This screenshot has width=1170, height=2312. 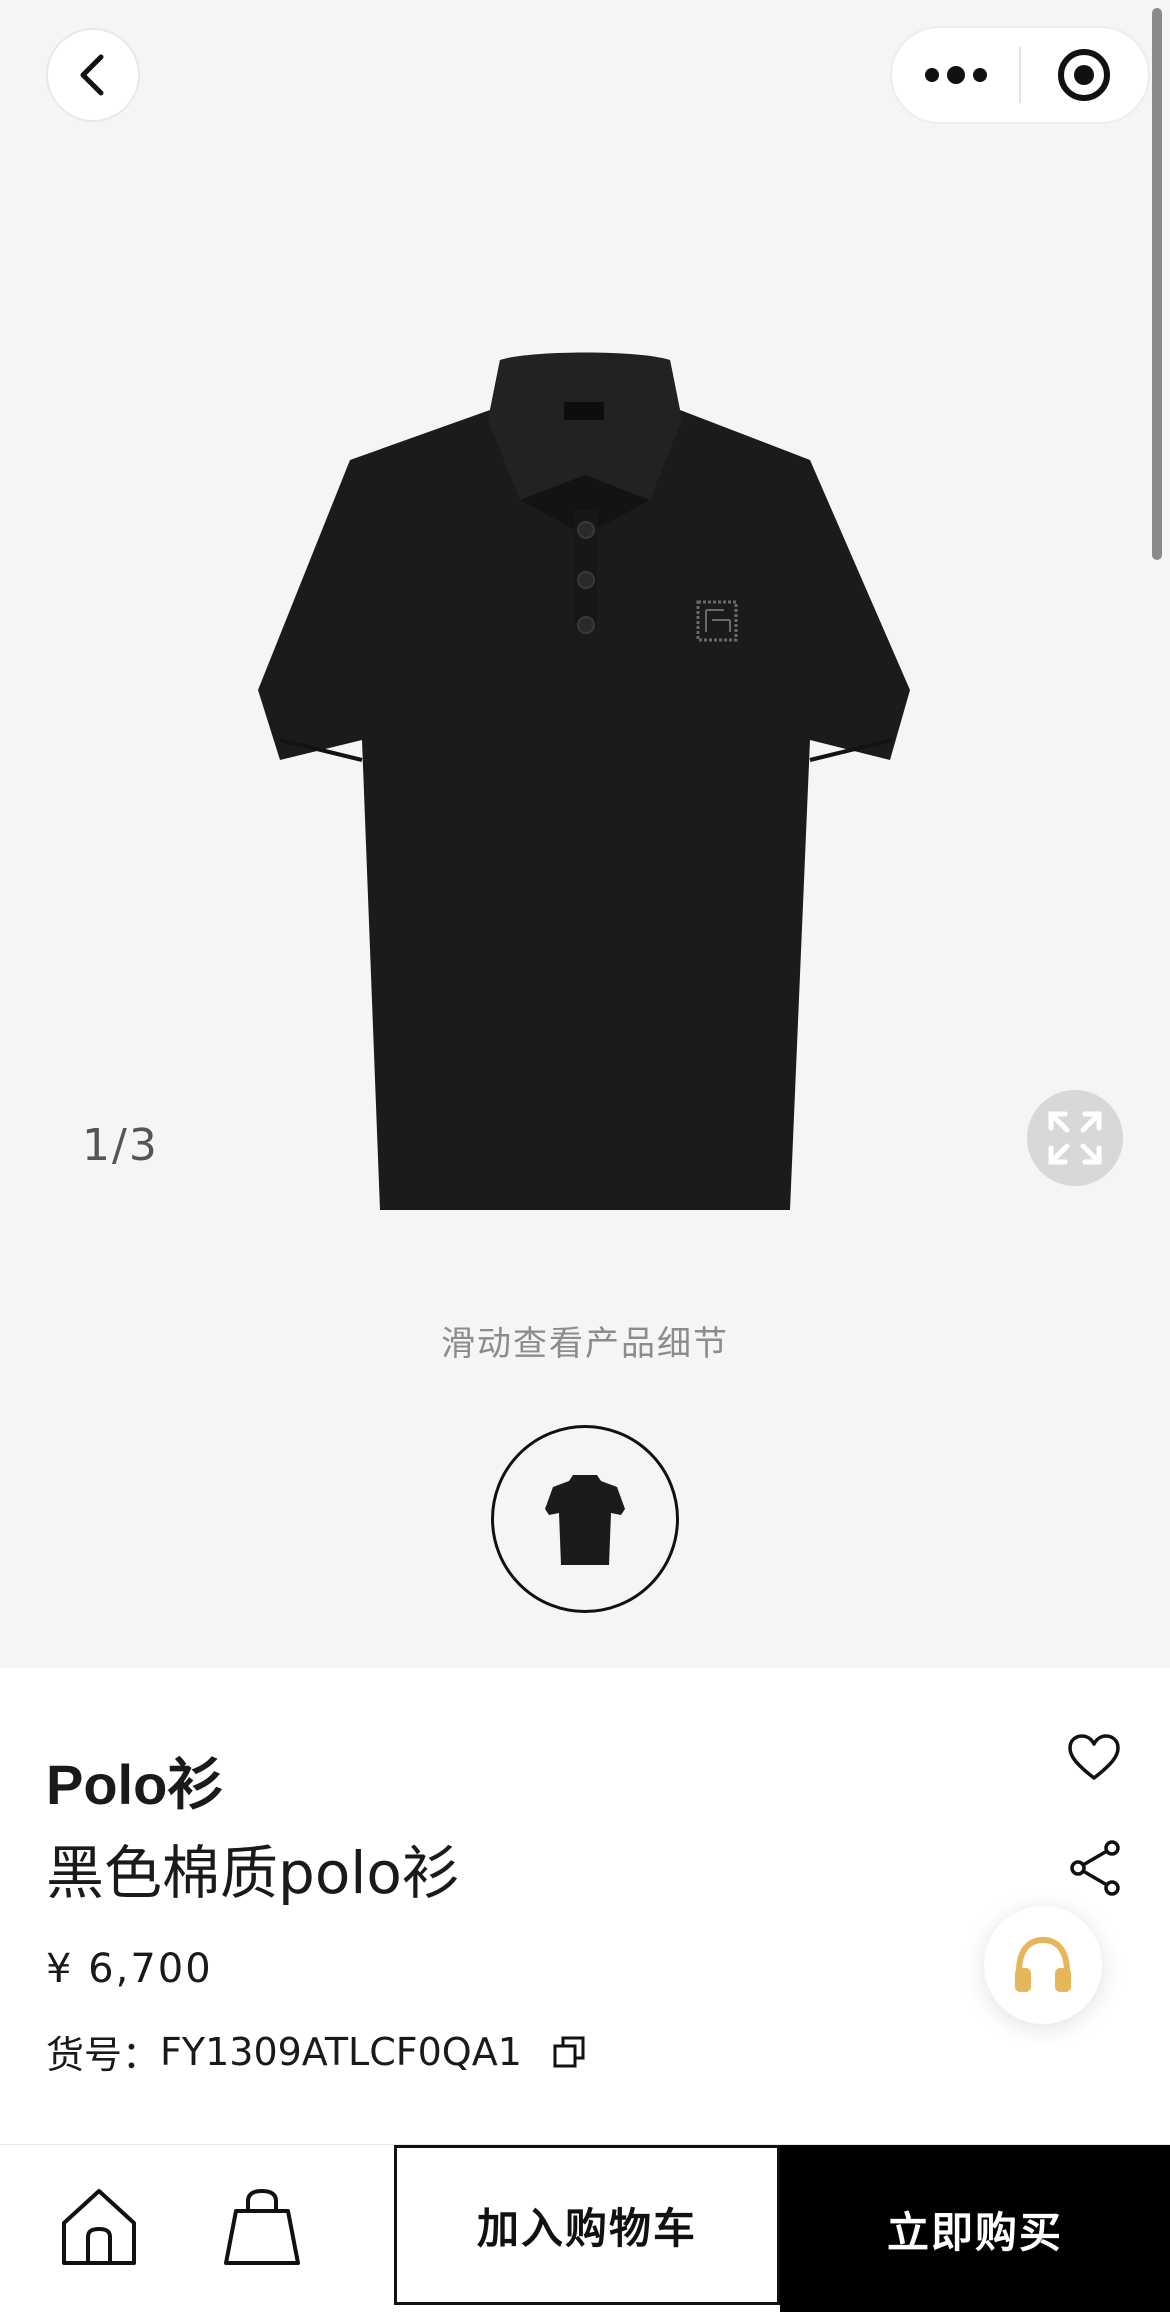 I want to click on sku-value: FY1309ATLCF0QA1, so click(x=341, y=2051).